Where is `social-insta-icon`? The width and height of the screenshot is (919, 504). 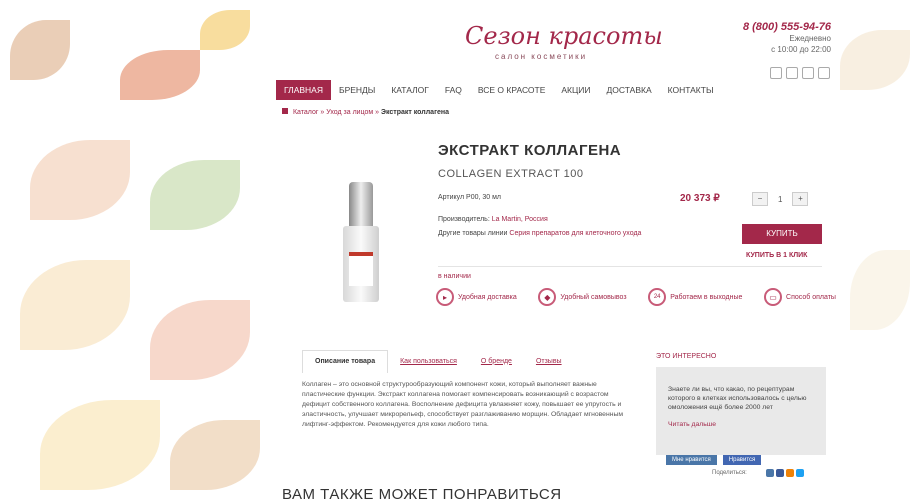 social-insta-icon is located at coordinates (824, 73).